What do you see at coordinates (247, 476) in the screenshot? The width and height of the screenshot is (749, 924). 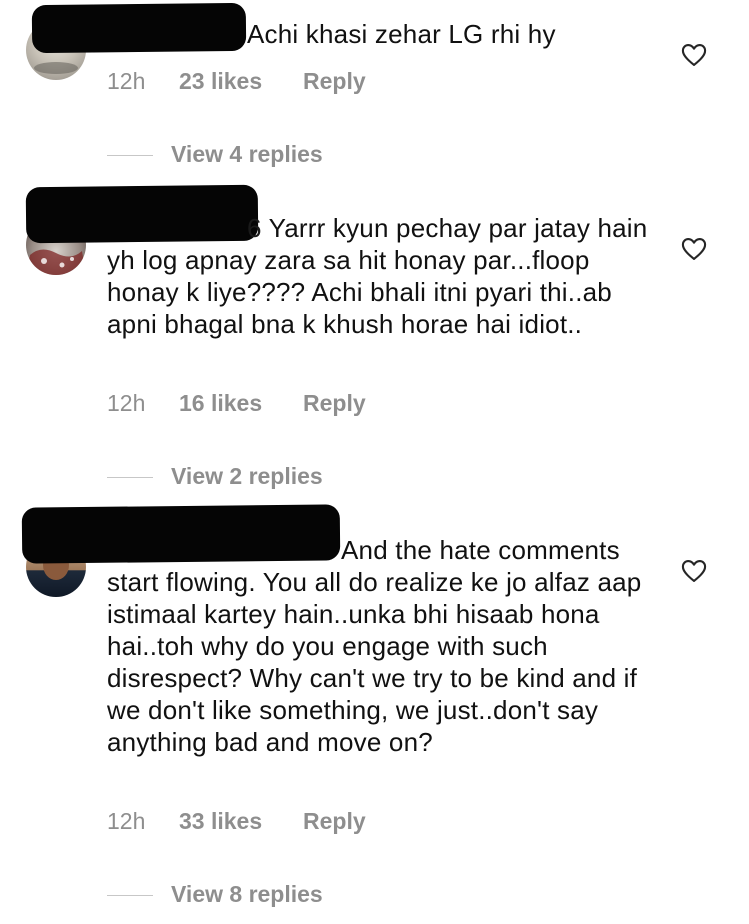 I see `view-replies-label: View 2 replies` at bounding box center [247, 476].